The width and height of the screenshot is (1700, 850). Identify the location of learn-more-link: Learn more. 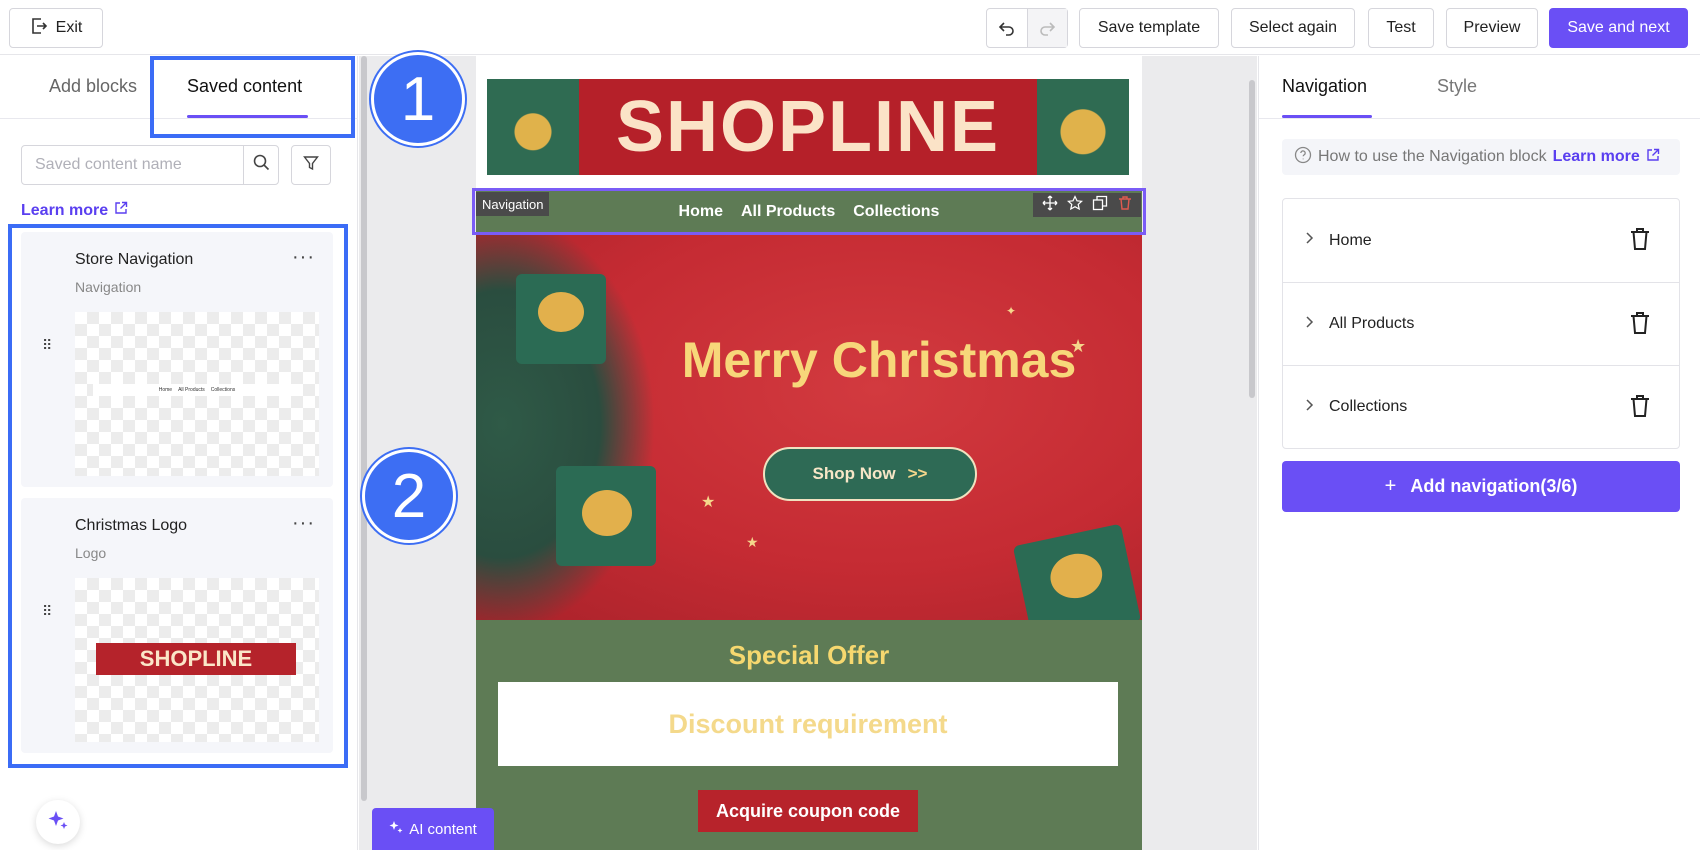
(74, 210).